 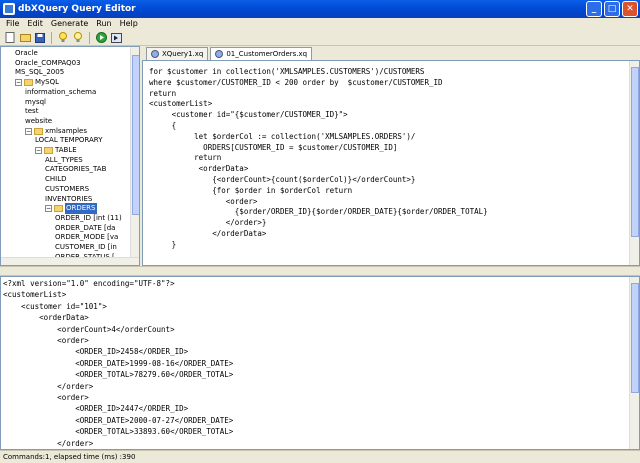 What do you see at coordinates (89, 329) in the screenshot?
I see `result-line: <orderCount>4</orderCount>` at bounding box center [89, 329].